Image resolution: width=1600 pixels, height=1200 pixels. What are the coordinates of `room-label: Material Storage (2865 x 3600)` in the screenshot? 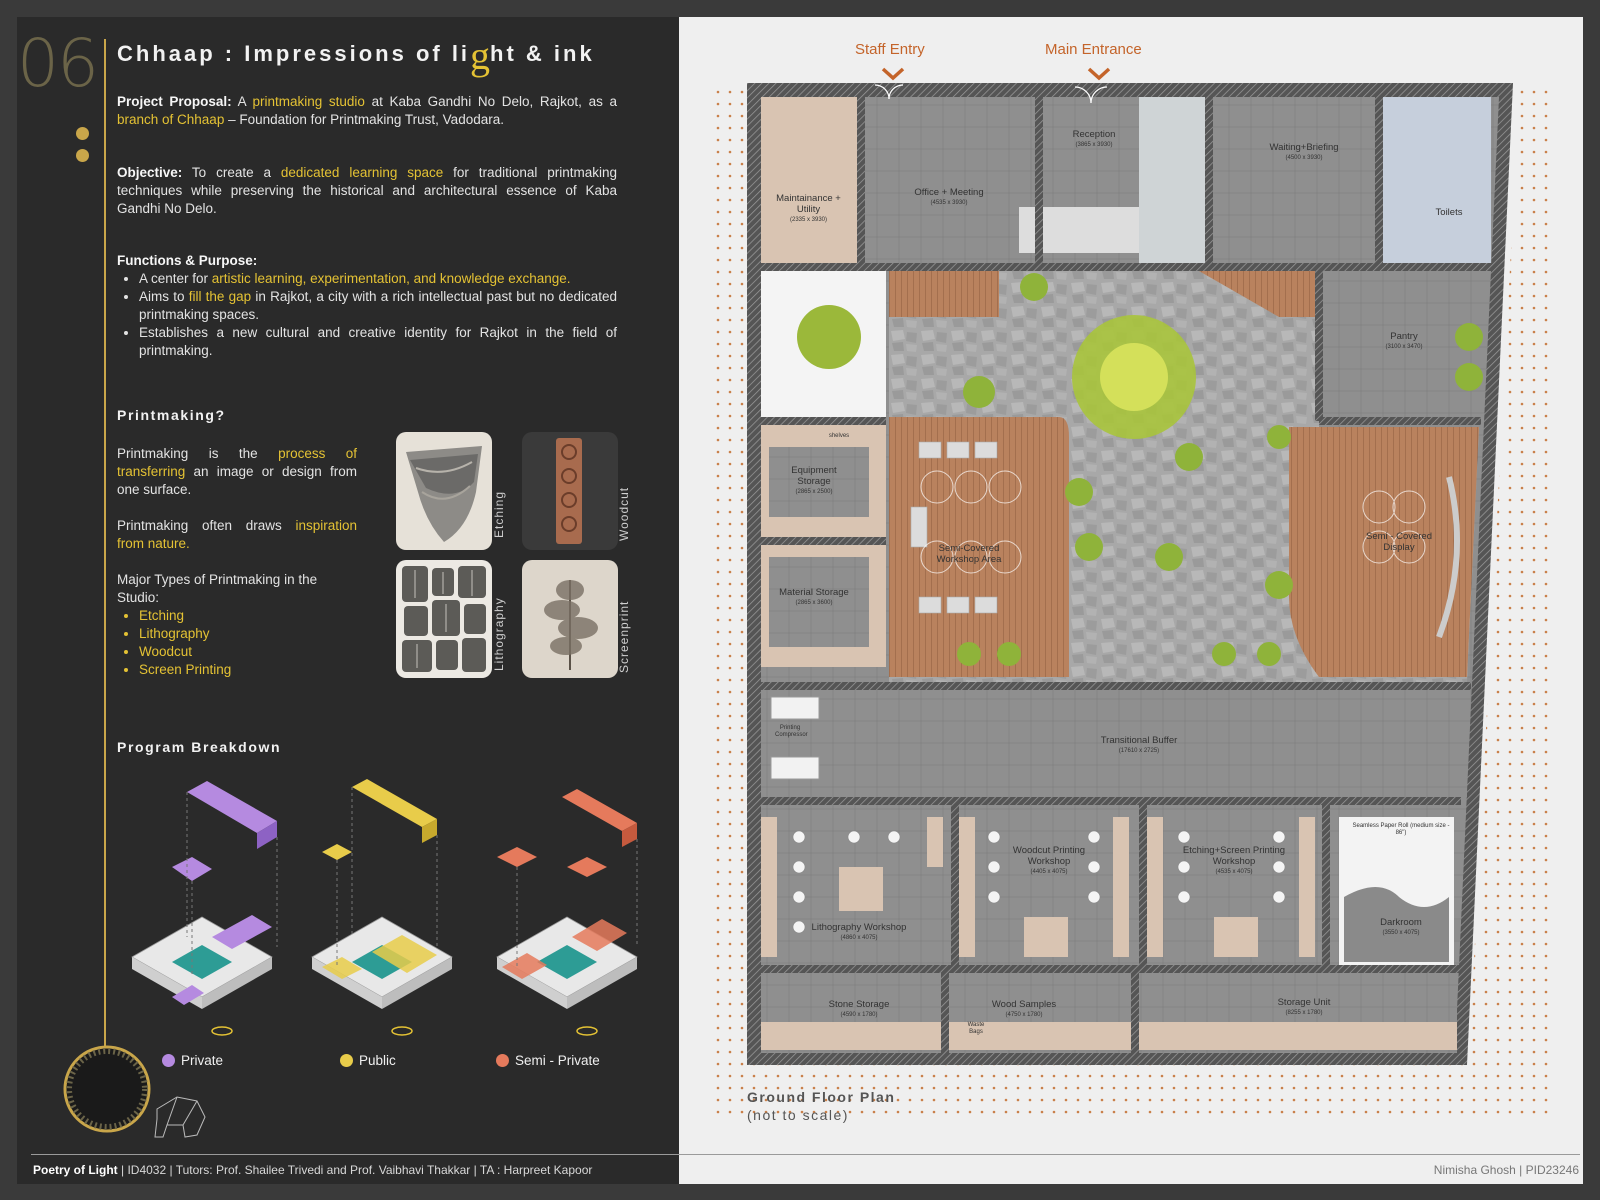 It's located at (814, 596).